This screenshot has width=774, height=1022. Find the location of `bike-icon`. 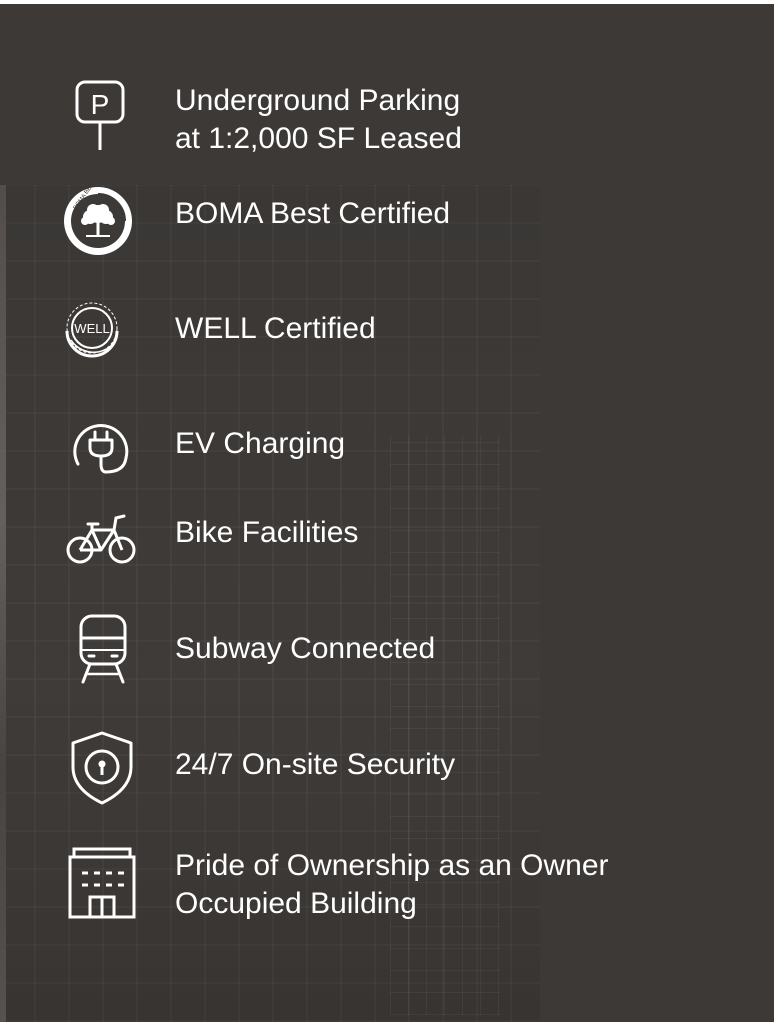

bike-icon is located at coordinates (102, 540).